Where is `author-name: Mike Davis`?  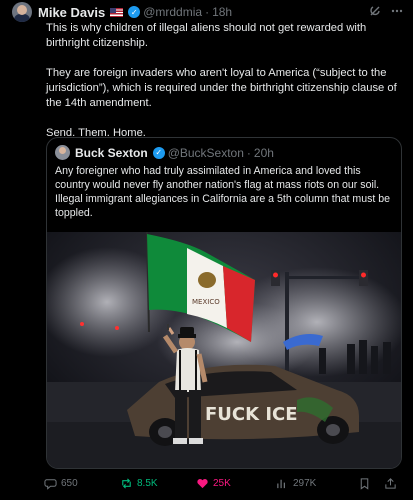 author-name: Mike Davis is located at coordinates (71, 12).